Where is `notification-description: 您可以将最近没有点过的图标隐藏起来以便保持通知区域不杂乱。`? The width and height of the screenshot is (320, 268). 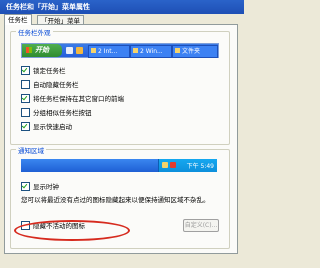 notification-description: 您可以将最近没有点过的图标隐藏起来以便保持通知区域不杂乱。 is located at coordinates (115, 200).